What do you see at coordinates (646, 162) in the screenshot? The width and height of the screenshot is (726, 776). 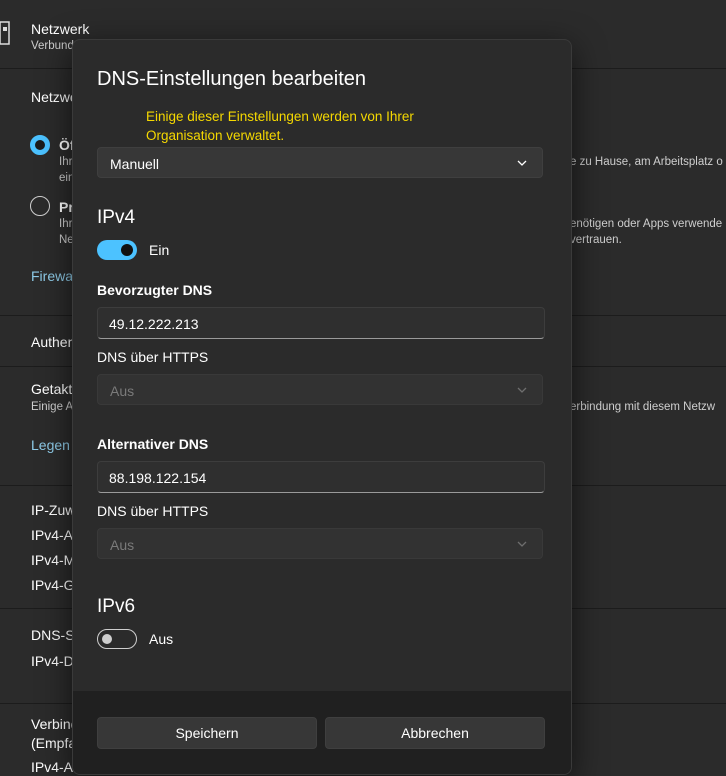 I see `radio-public-desc-right: e zu Hause, am Arbeitsplatz o` at bounding box center [646, 162].